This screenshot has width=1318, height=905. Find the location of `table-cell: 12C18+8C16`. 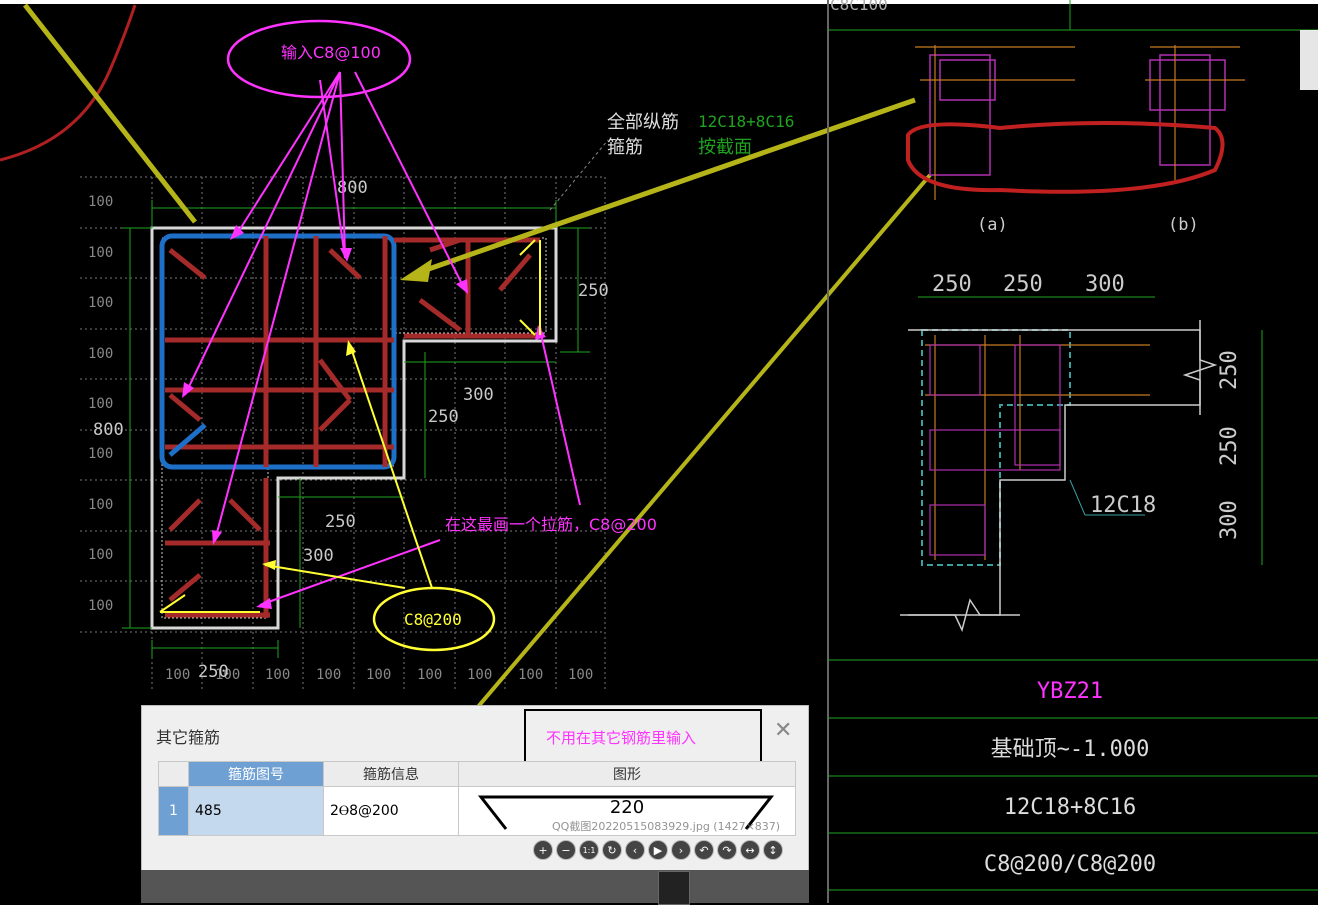

table-cell: 12C18+8C16 is located at coordinates (1070, 807).